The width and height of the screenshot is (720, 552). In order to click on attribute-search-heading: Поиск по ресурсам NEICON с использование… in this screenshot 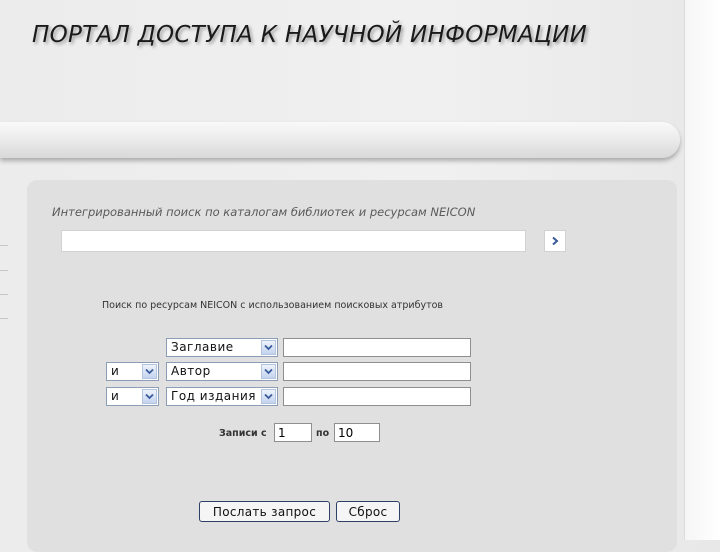, I will do `click(273, 305)`.